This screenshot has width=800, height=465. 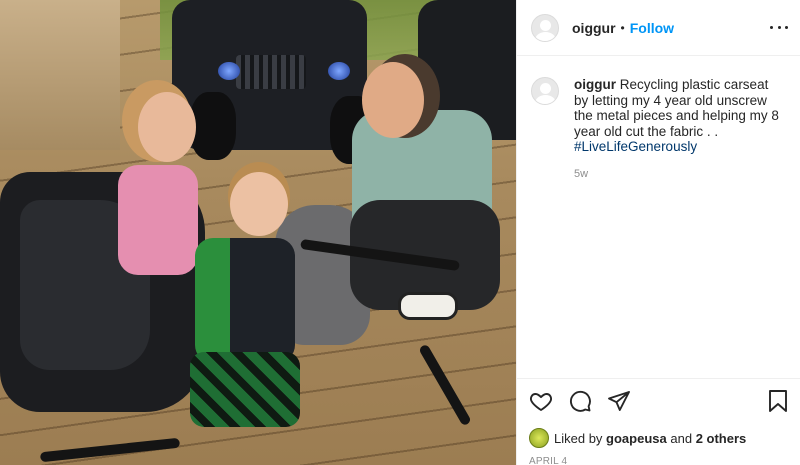 I want to click on jeep-wheel, so click(x=213, y=126).